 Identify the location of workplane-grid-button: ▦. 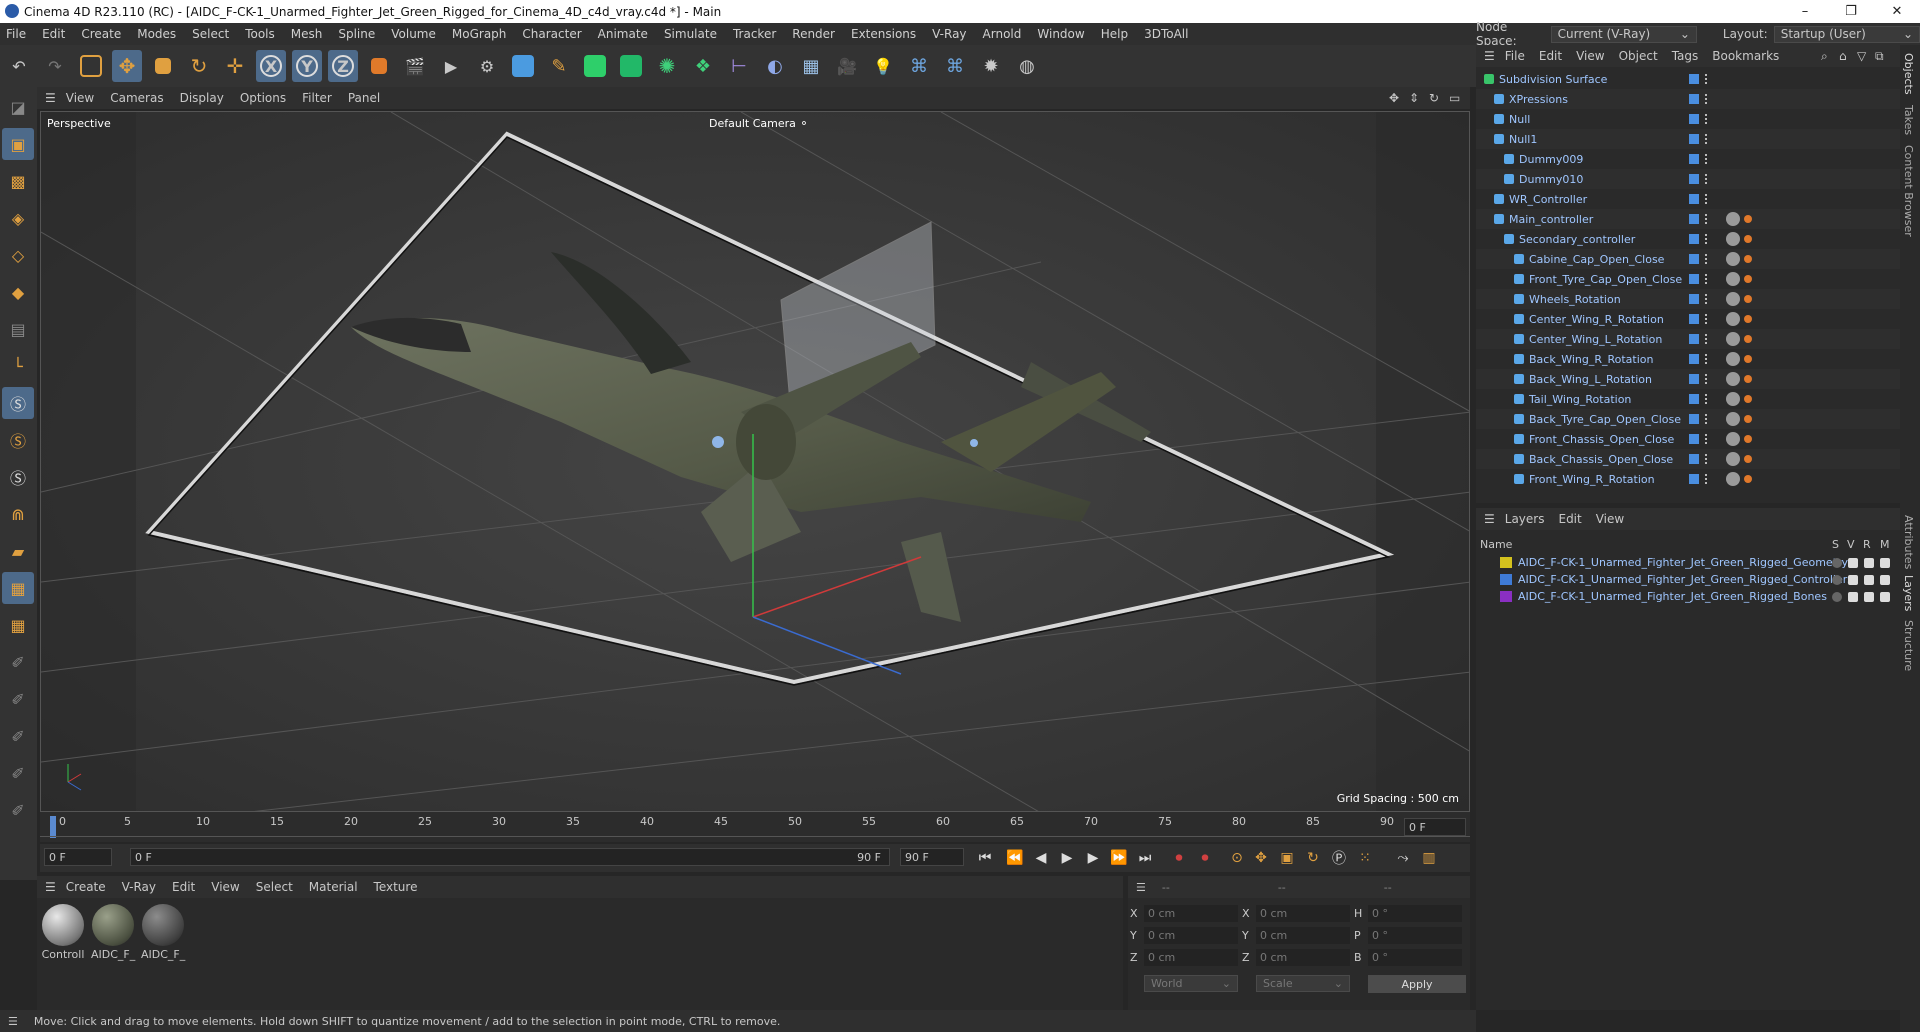
(18, 588).